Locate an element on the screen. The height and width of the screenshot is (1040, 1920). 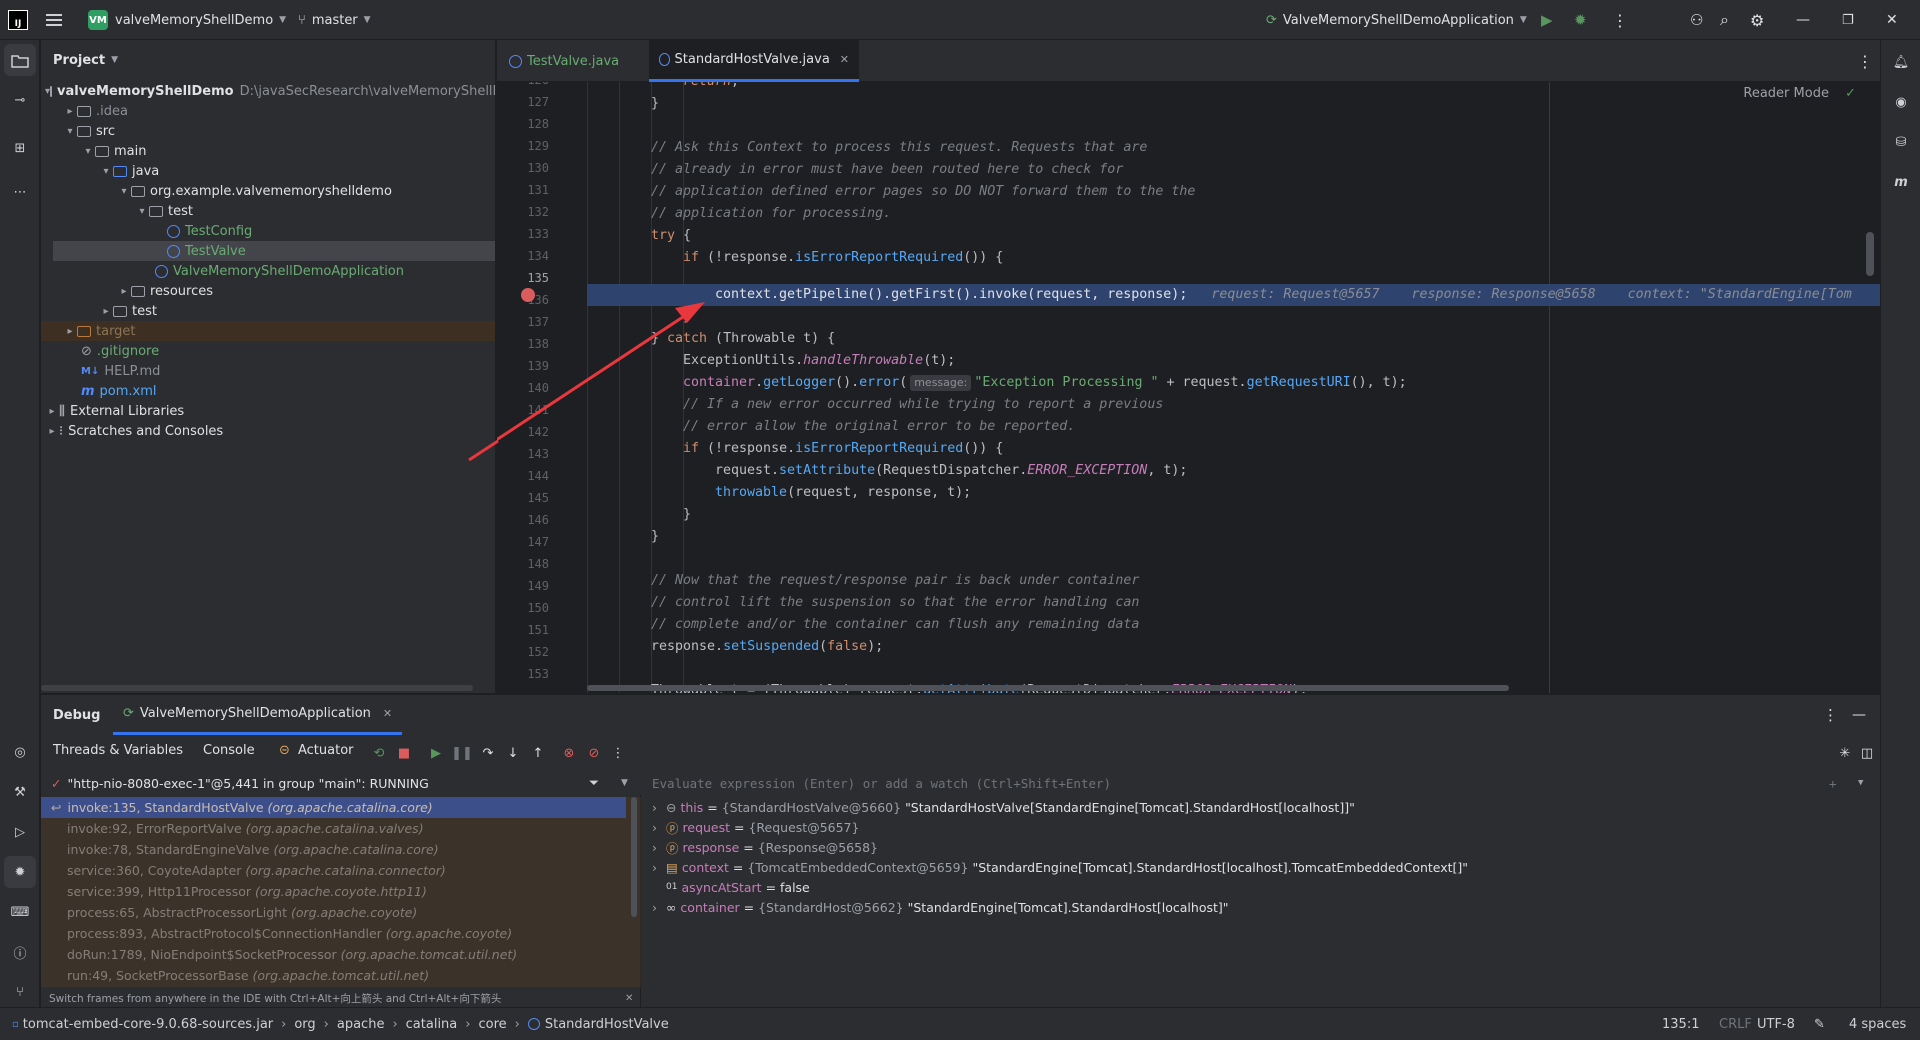
branch-selector: ⑂ master ▼ is located at coordinates (334, 20).